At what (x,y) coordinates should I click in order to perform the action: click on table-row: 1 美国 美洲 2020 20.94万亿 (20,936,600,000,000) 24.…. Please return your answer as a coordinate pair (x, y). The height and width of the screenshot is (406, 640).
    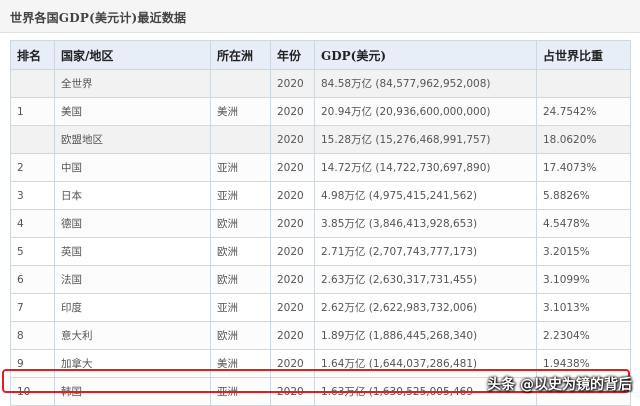
    Looking at the image, I should click on (320, 111).